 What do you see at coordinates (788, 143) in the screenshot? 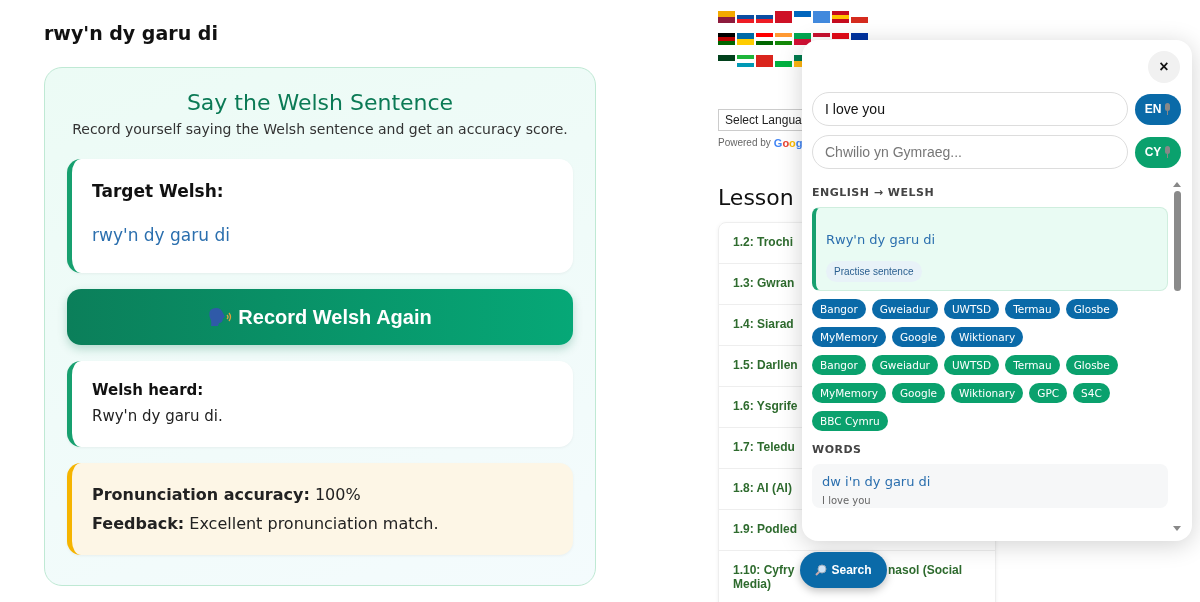
I see `google-logo: Goog` at bounding box center [788, 143].